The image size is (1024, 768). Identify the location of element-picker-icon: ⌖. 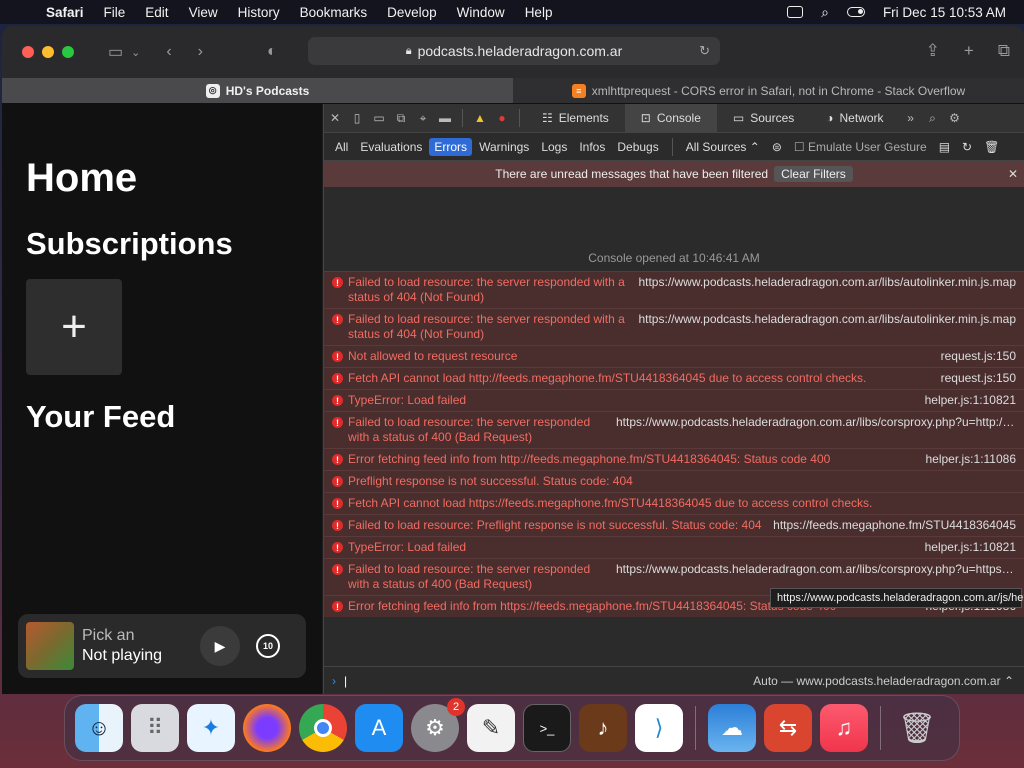
(423, 118).